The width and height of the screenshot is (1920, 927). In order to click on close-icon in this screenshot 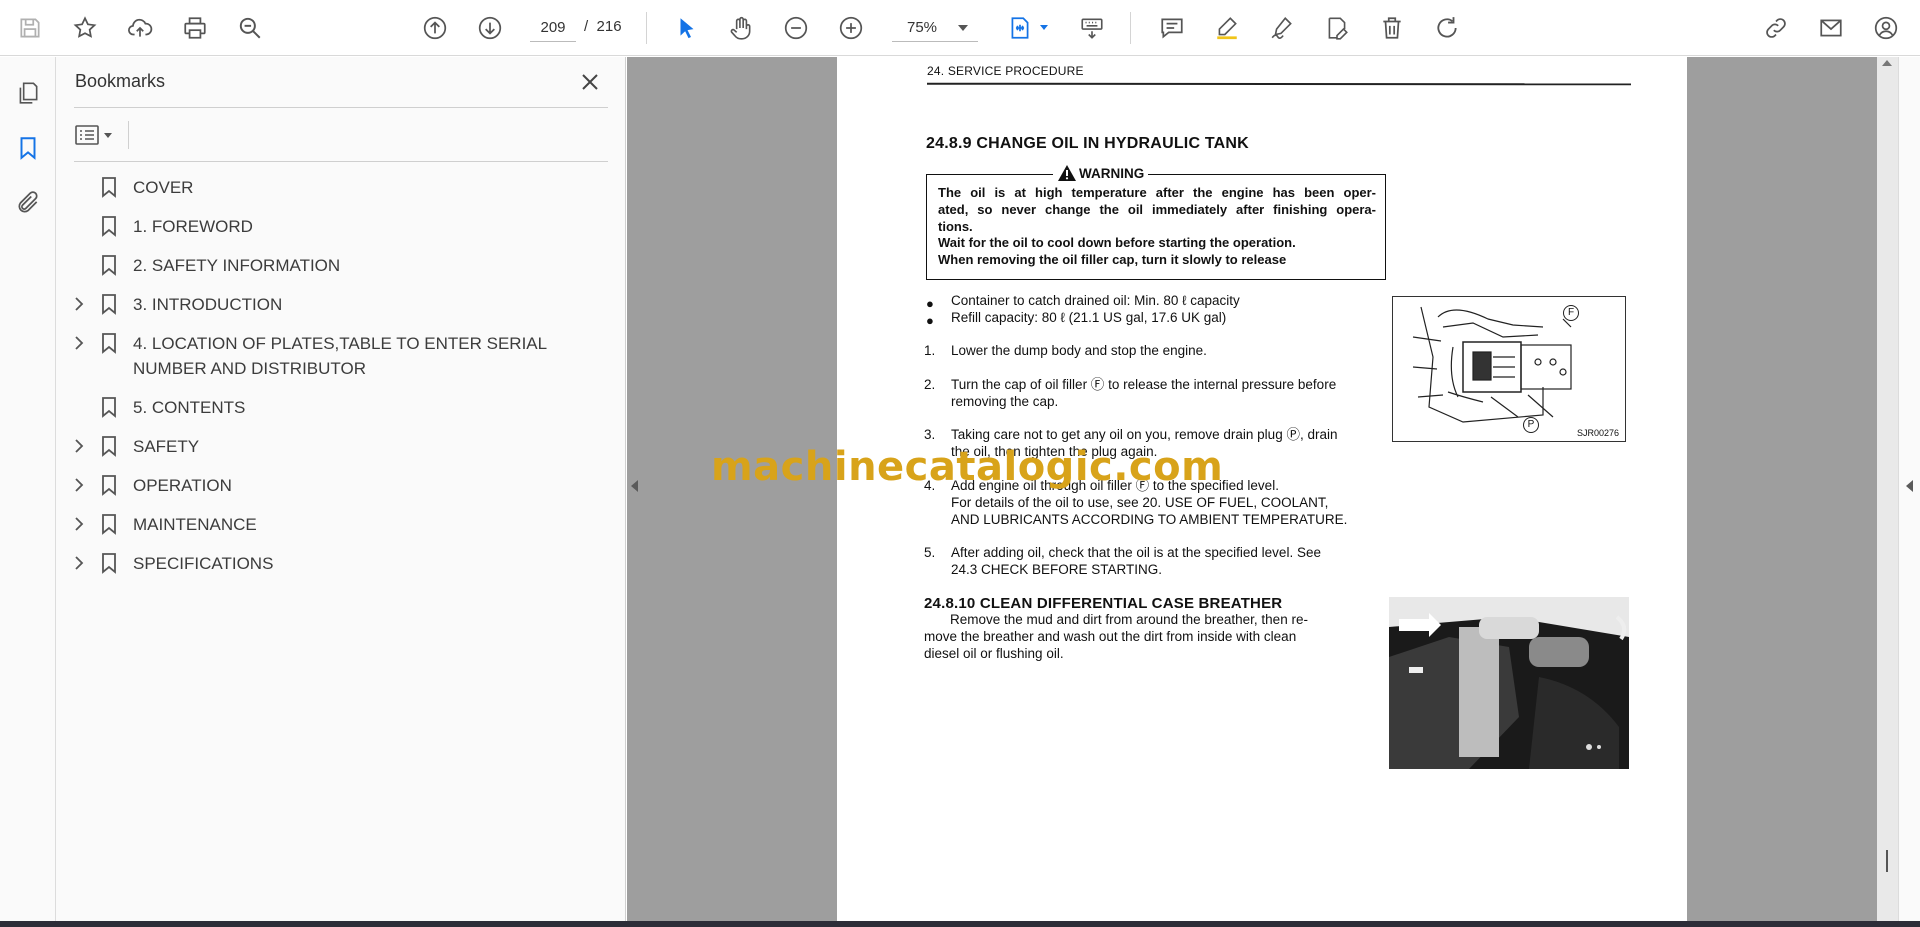, I will do `click(590, 82)`.